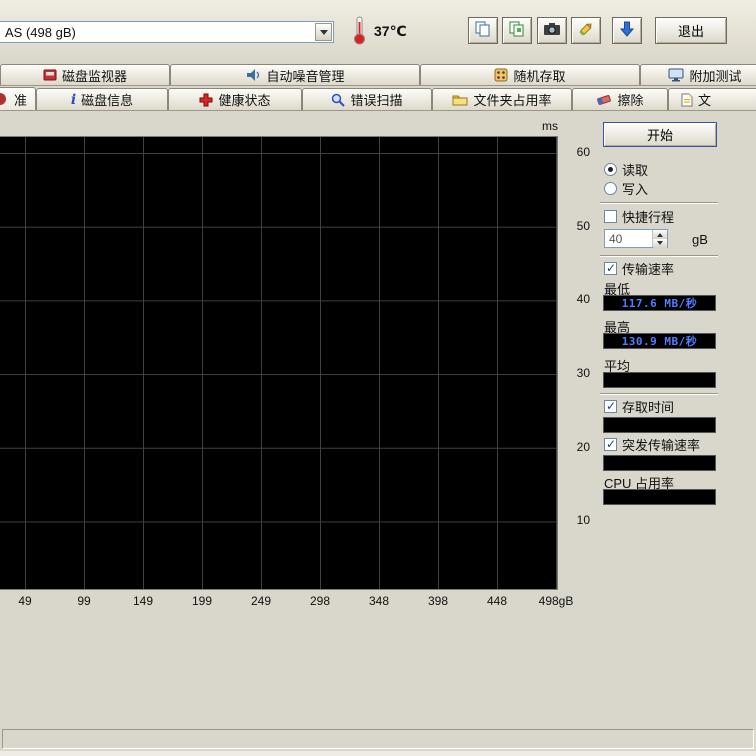  Describe the element at coordinates (323, 32) in the screenshot. I see `chevron-down-icon` at that location.